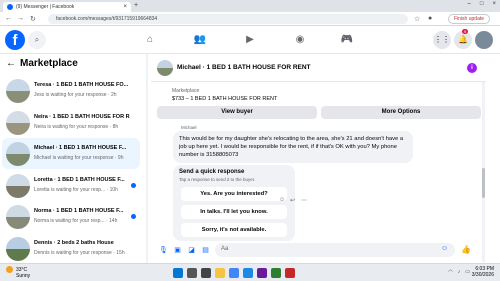  I want to click on menu-grid-icon: ⋮⋮, so click(442, 40).